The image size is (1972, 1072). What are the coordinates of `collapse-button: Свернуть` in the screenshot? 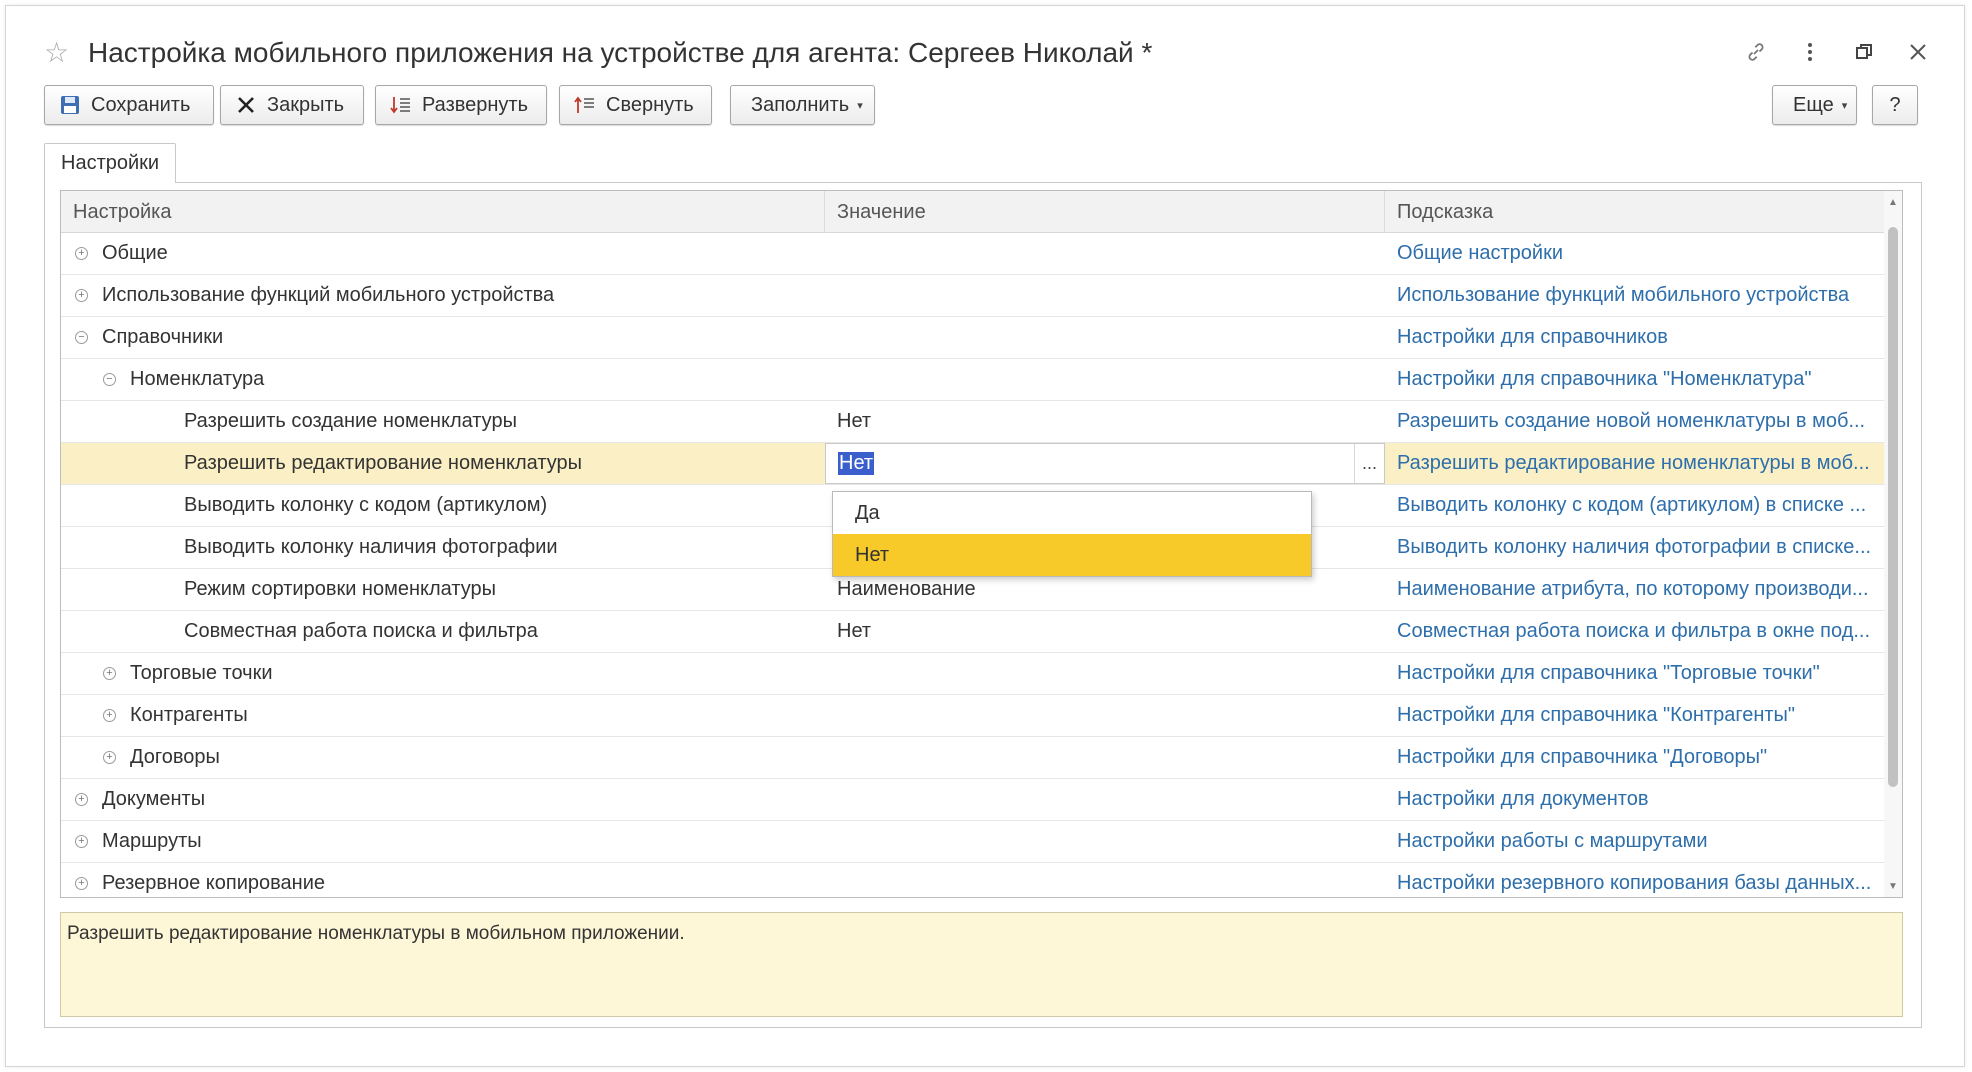 It's located at (635, 105).